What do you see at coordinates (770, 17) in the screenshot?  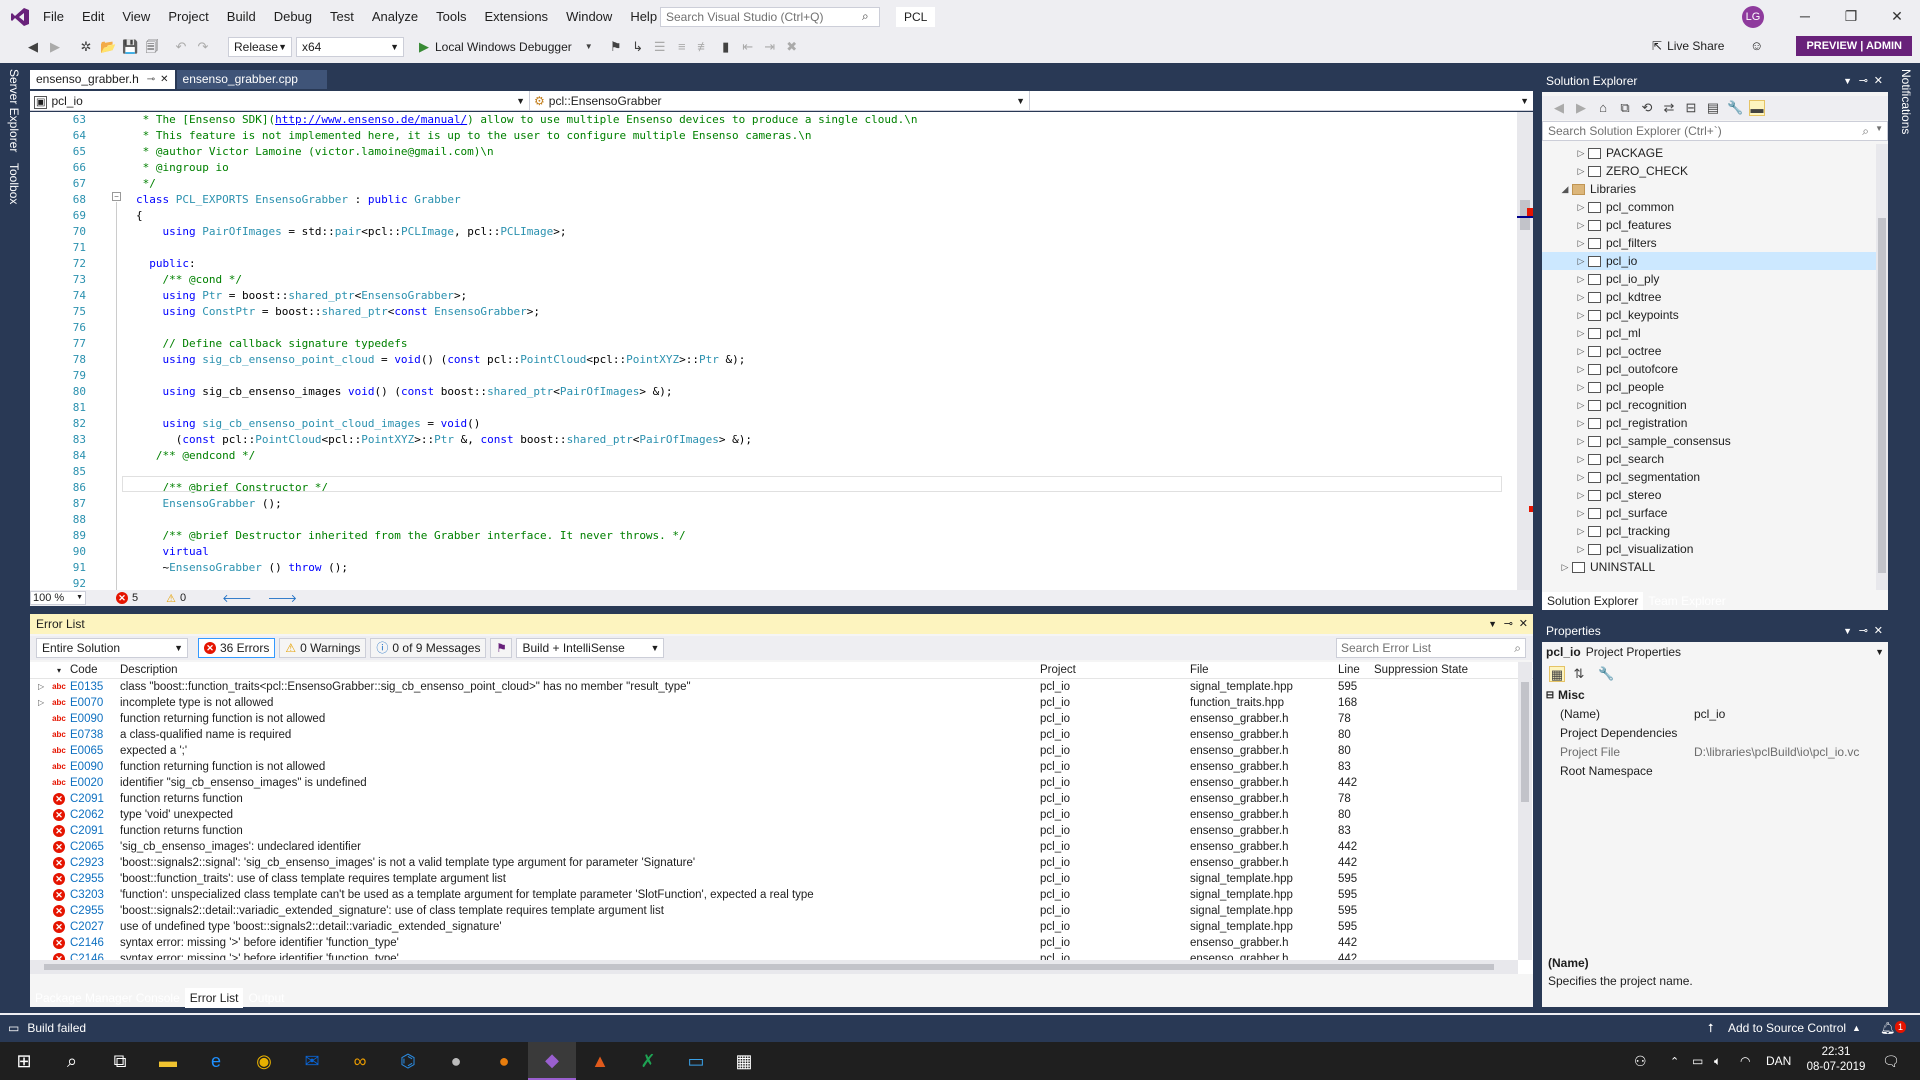 I see `search-input: Search Visual Studio (Ctrl+Q)` at bounding box center [770, 17].